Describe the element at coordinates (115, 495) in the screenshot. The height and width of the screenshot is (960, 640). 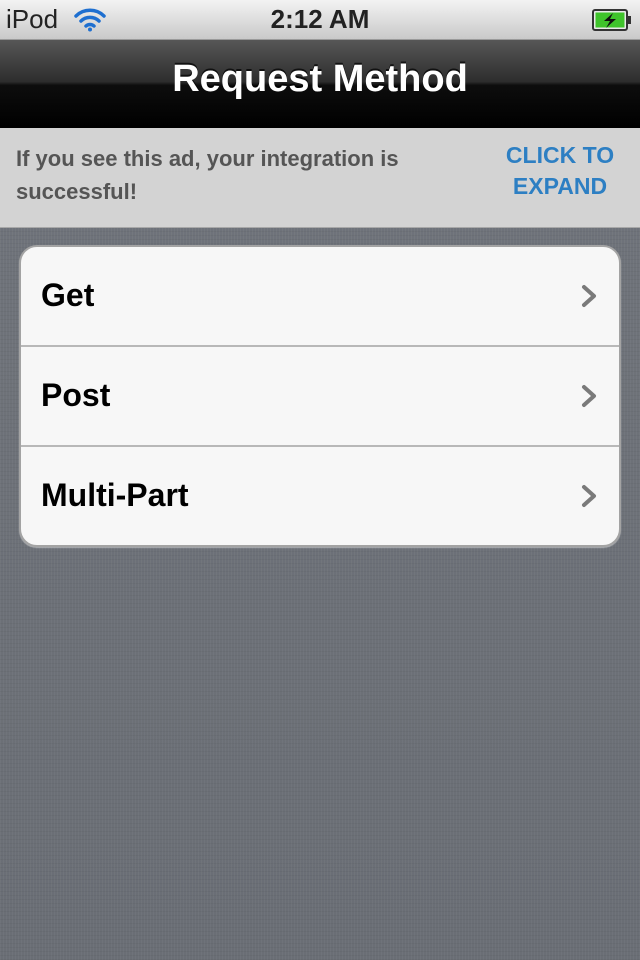
I see `row-label: Multi-Part` at that location.